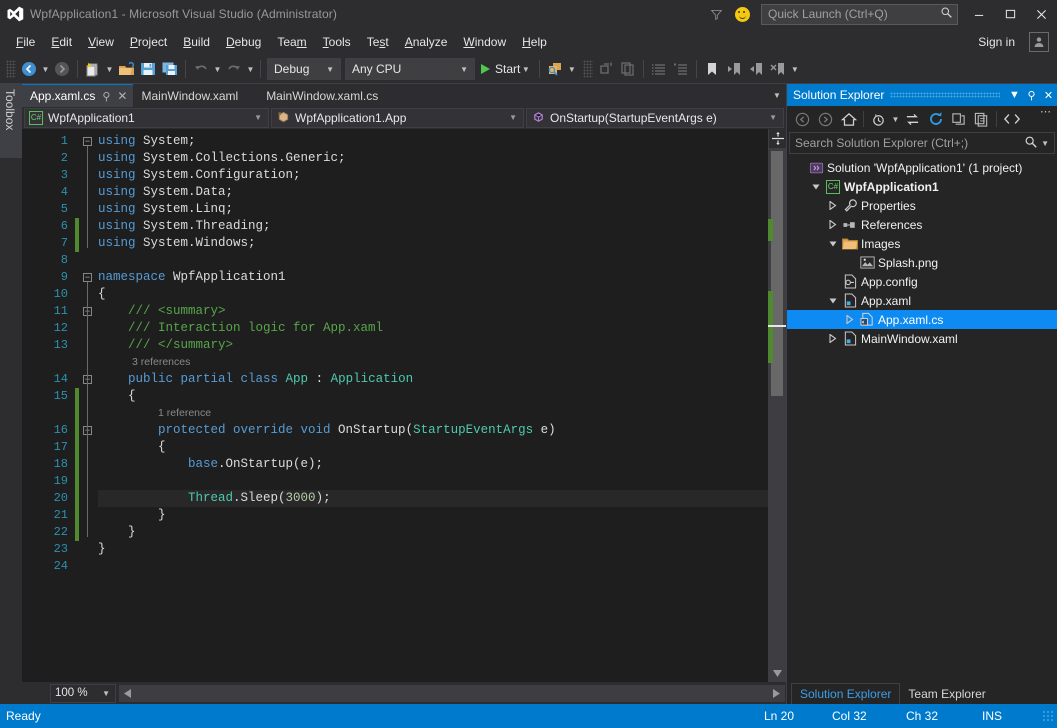  What do you see at coordinates (291, 42) in the screenshot?
I see `menu-team: Team` at bounding box center [291, 42].